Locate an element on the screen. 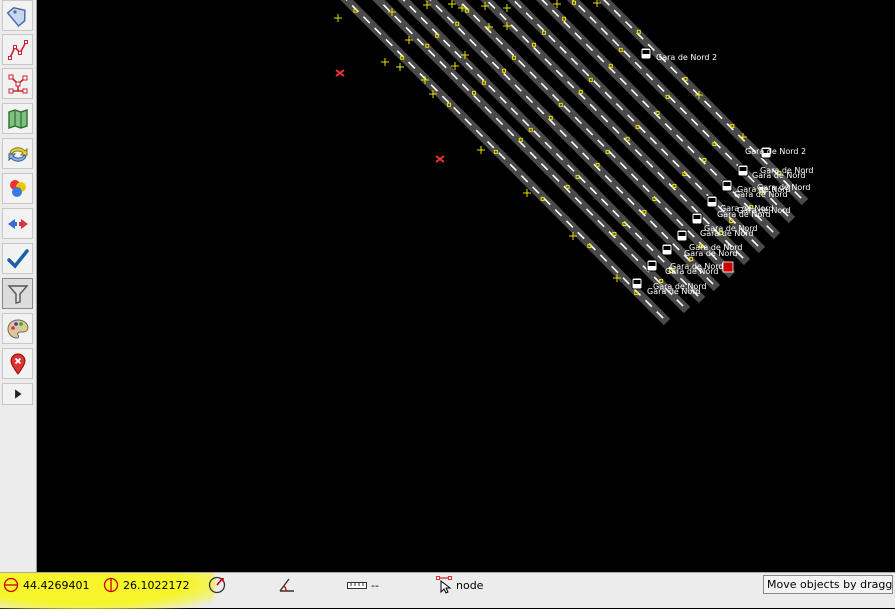 Image resolution: width=895 pixels, height=609 pixels. validate-button is located at coordinates (17, 258).